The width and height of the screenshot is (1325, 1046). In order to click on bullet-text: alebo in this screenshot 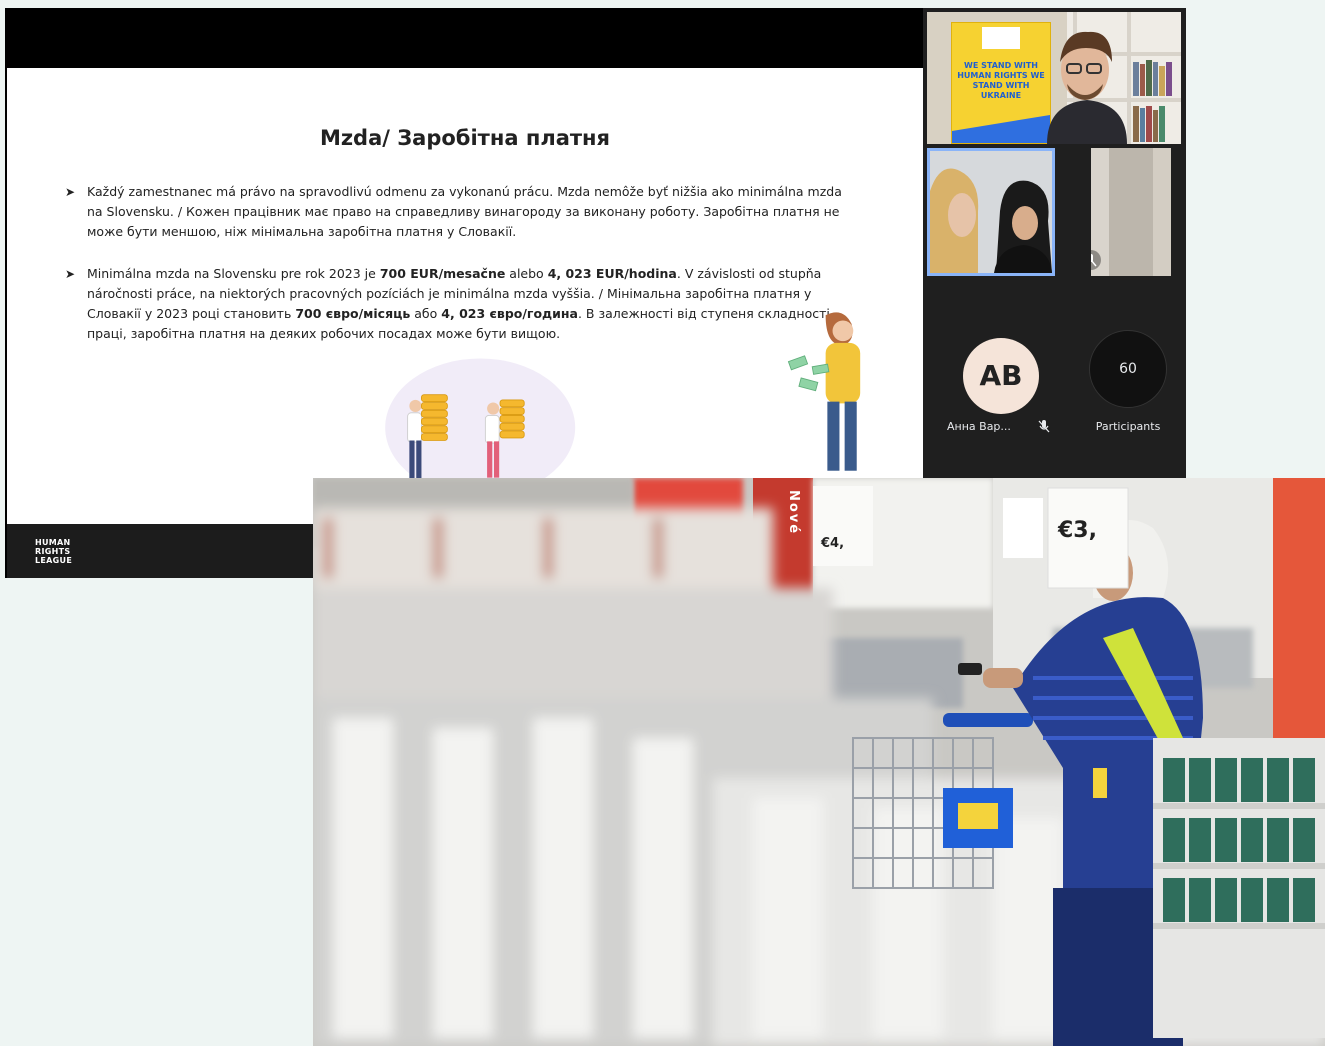, I will do `click(526, 273)`.